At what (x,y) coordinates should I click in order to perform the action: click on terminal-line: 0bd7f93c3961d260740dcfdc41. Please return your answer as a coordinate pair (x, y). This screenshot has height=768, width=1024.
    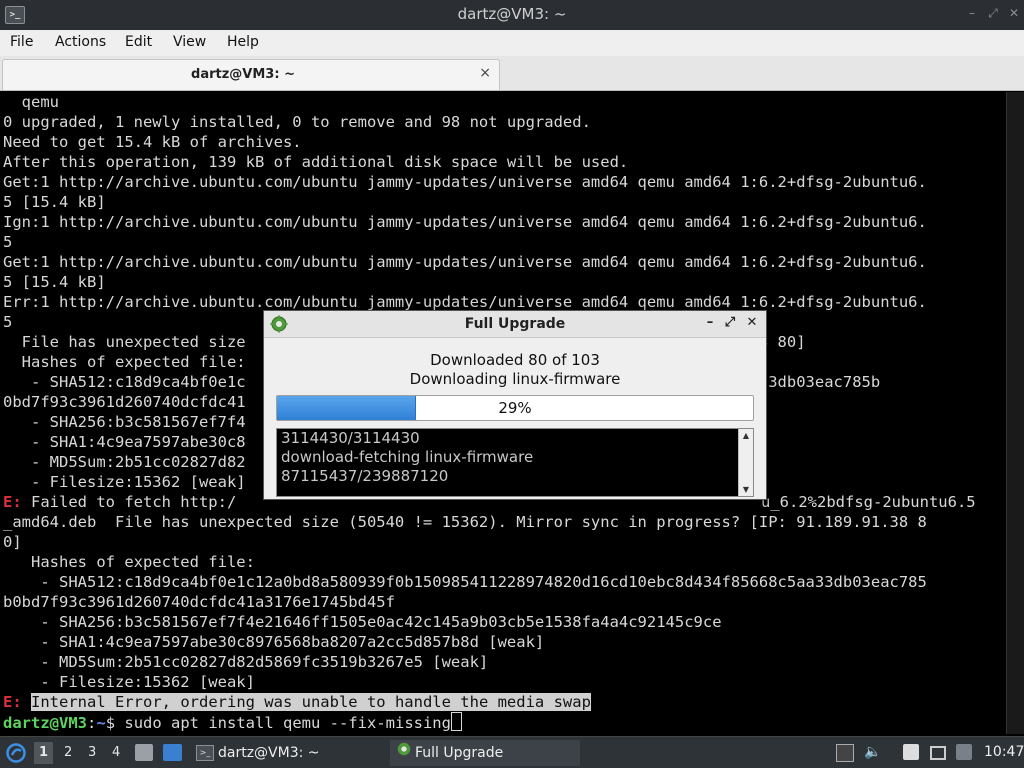
    Looking at the image, I should click on (124, 402).